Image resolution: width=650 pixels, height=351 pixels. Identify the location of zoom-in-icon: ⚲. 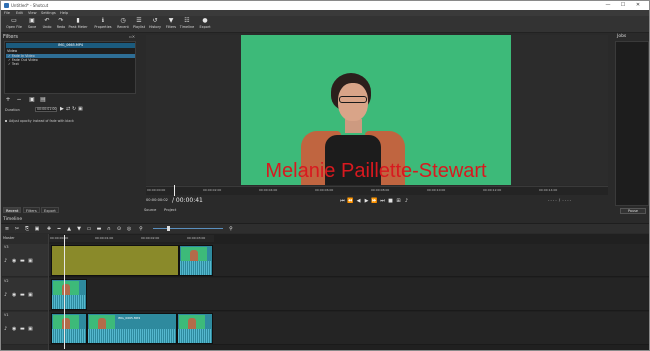
(231, 229).